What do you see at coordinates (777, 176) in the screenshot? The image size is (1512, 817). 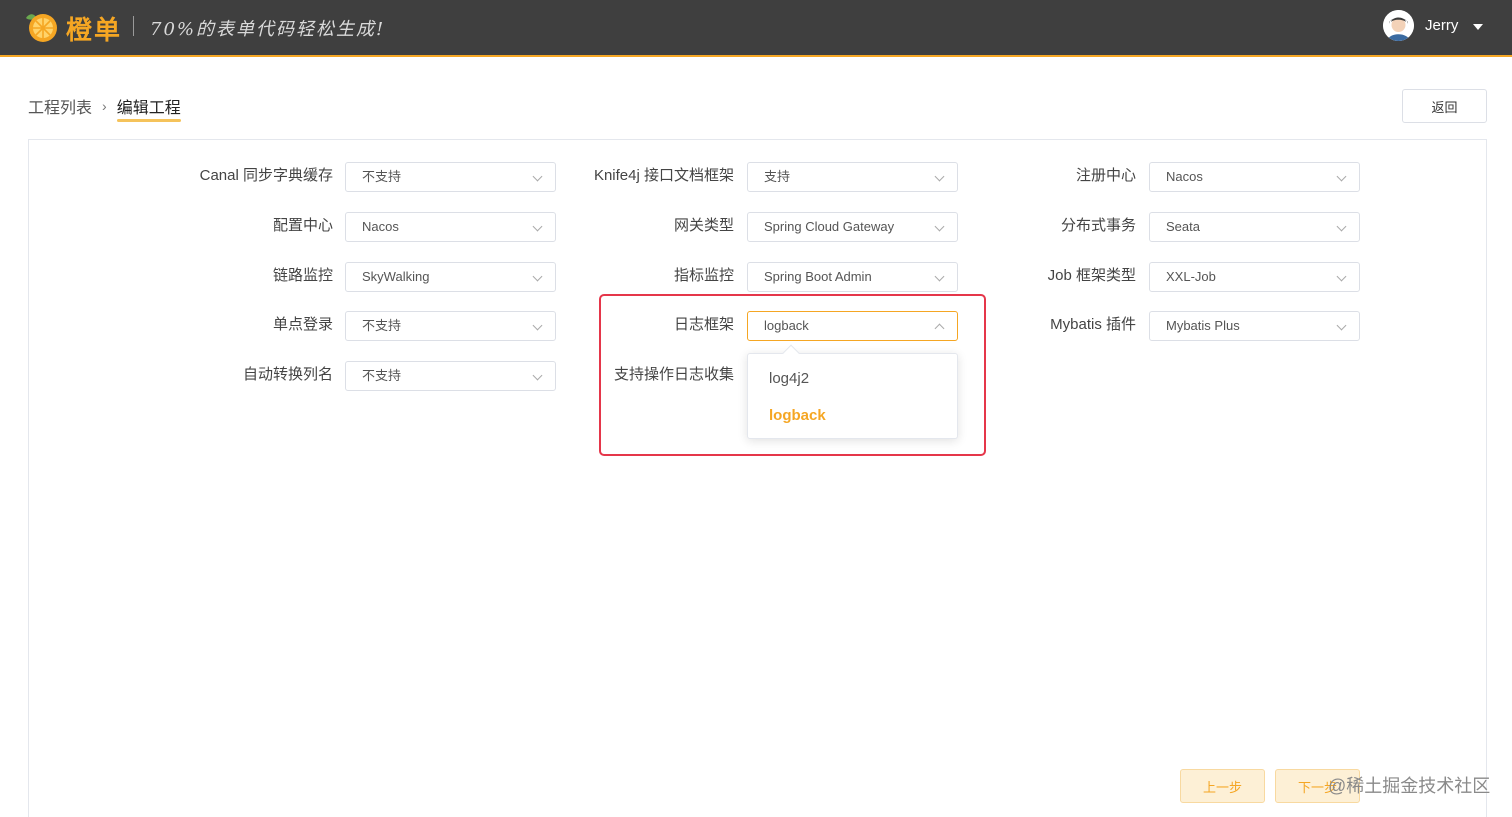 I see `select-value: 支持` at bounding box center [777, 176].